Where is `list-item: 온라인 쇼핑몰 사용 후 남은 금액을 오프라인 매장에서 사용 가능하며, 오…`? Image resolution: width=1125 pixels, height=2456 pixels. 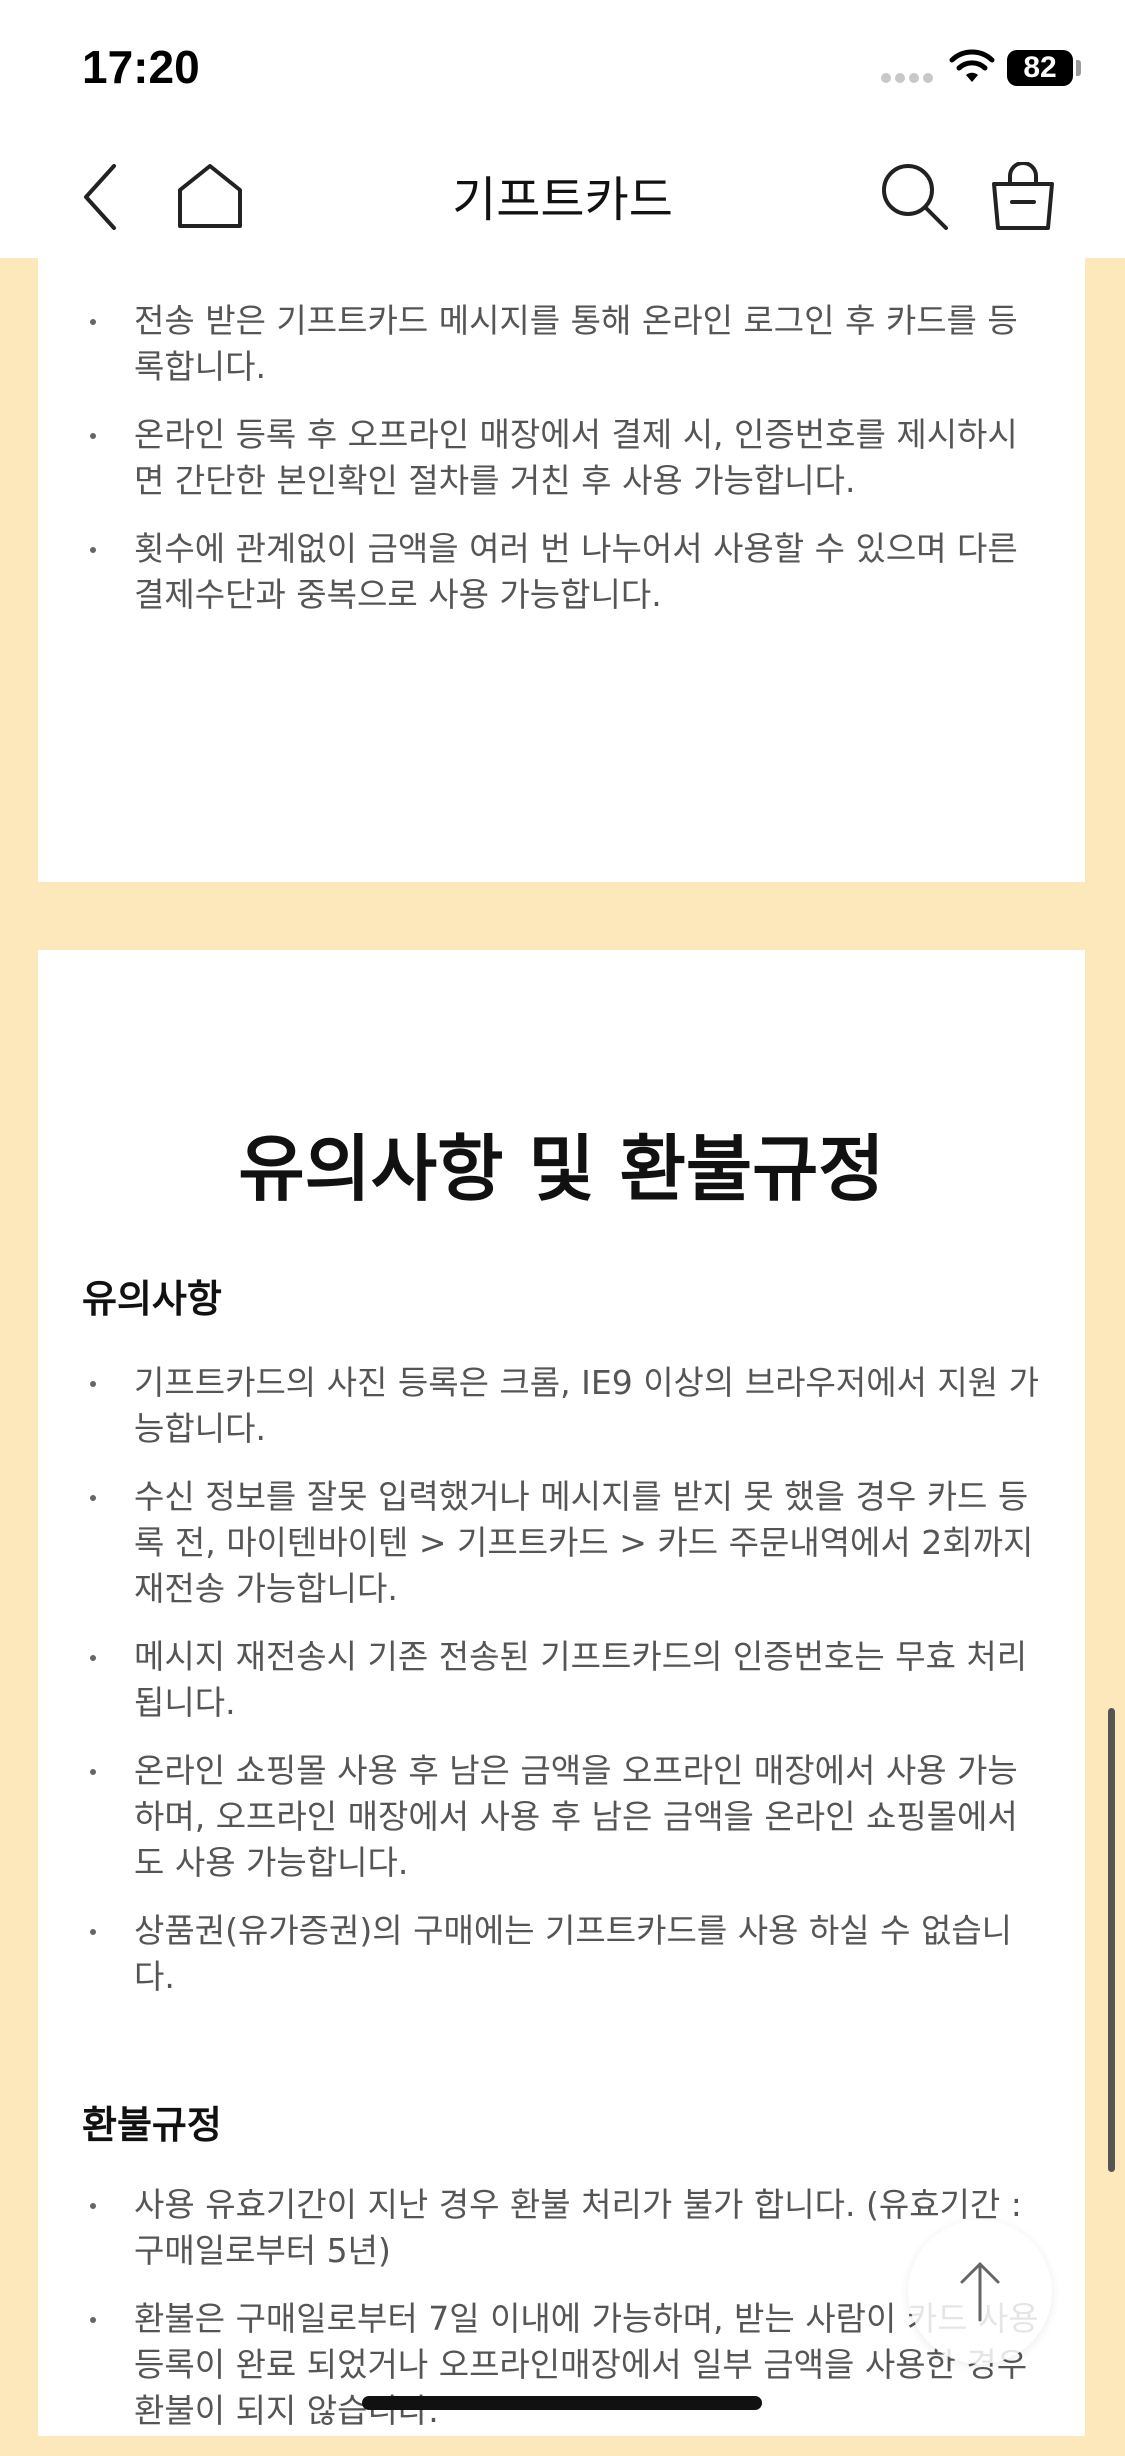 list-item: 온라인 쇼핑몰 사용 후 남은 금액을 오프라인 매장에서 사용 가능하며, 오… is located at coordinates (561, 1817).